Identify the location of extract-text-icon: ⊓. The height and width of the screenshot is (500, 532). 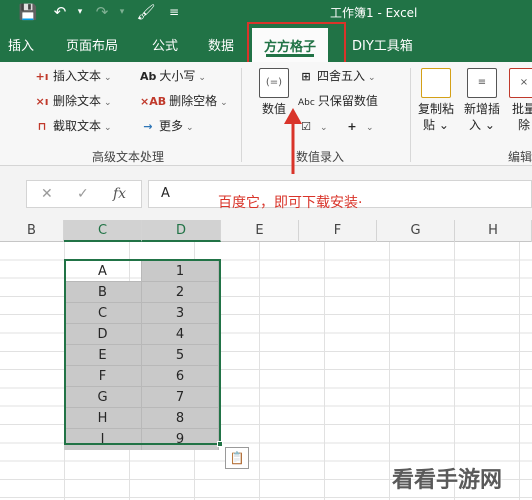
(42, 126).